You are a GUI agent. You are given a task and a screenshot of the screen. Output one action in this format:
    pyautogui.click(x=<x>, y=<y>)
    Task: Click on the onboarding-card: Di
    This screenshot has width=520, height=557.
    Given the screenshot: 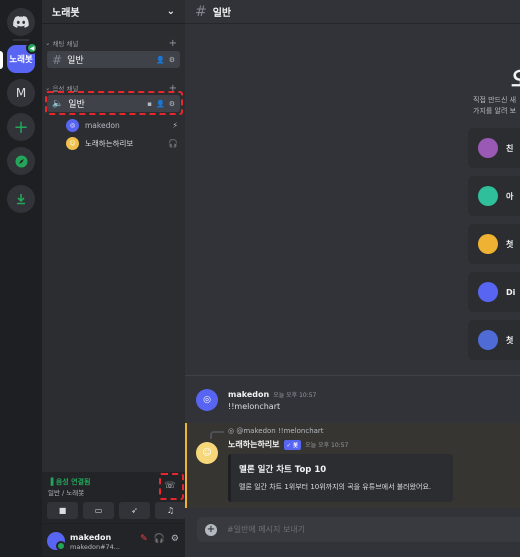 What is the action you would take?
    pyautogui.click(x=494, y=292)
    